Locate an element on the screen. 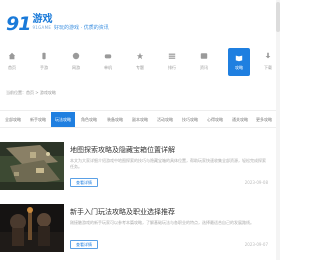  nav-label: 排行 is located at coordinates (172, 67).